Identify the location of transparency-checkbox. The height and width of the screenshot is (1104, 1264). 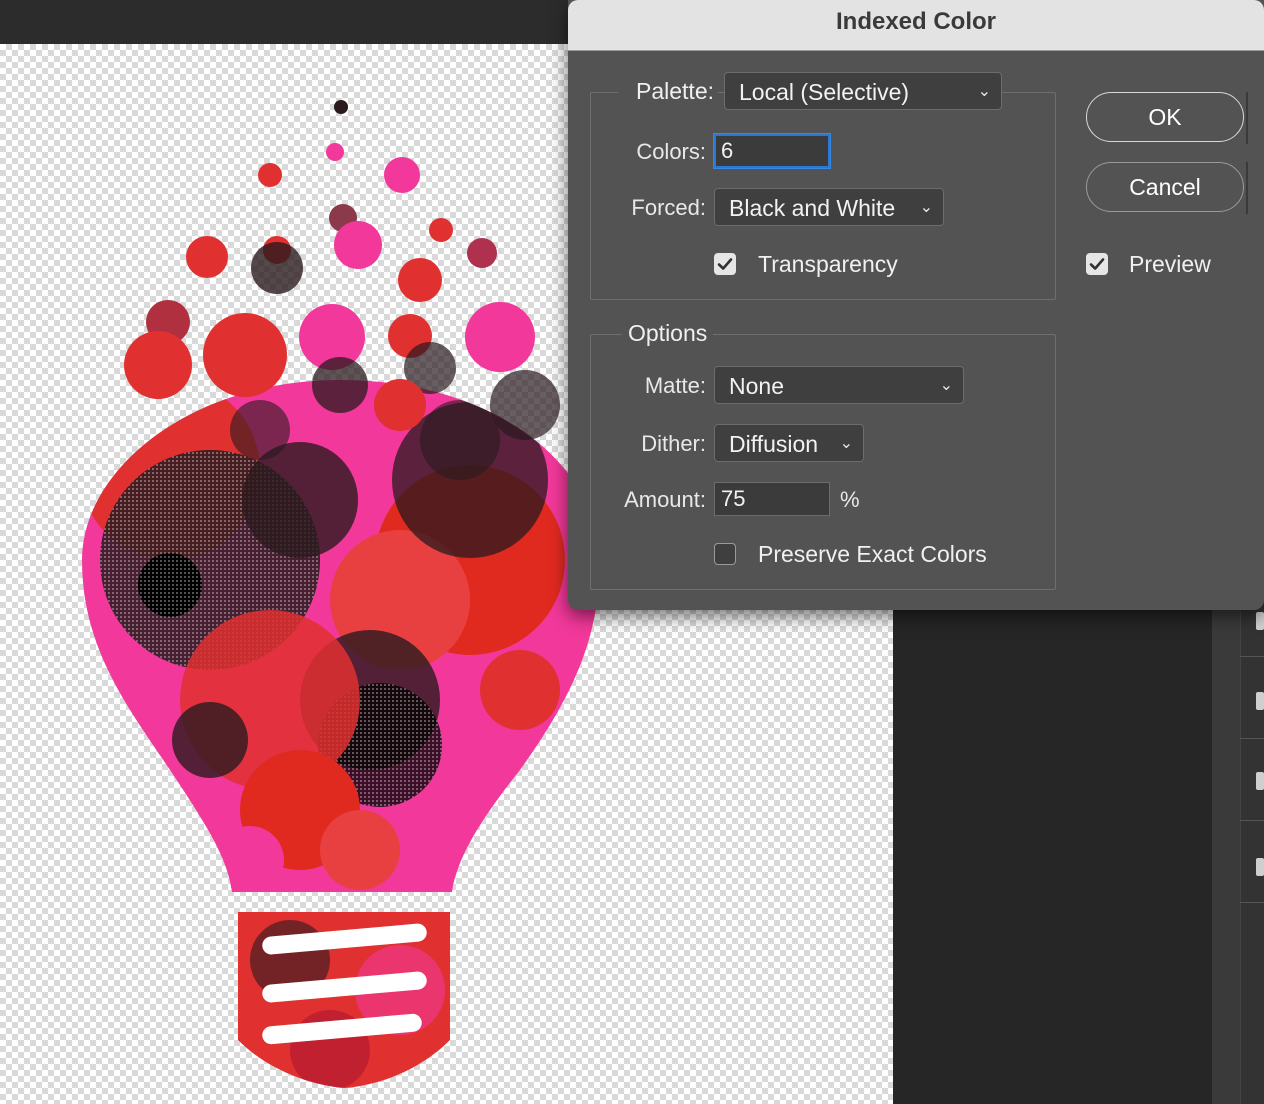
(725, 264).